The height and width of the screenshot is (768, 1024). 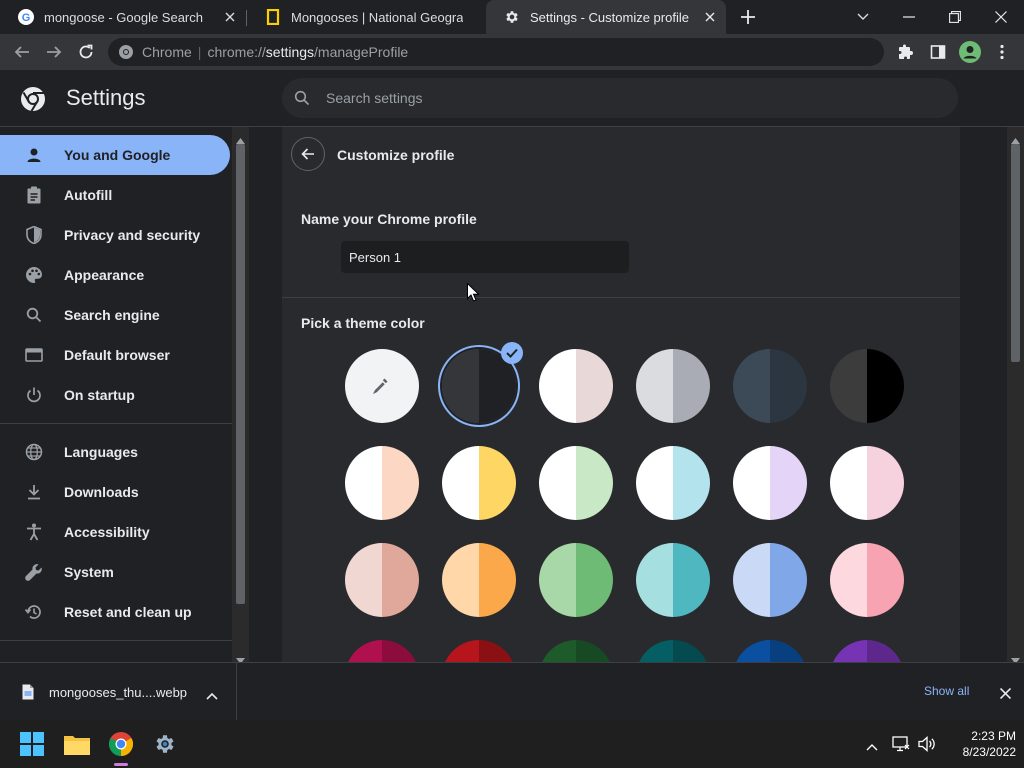 What do you see at coordinates (927, 746) in the screenshot?
I see `volume-speaker-icon` at bounding box center [927, 746].